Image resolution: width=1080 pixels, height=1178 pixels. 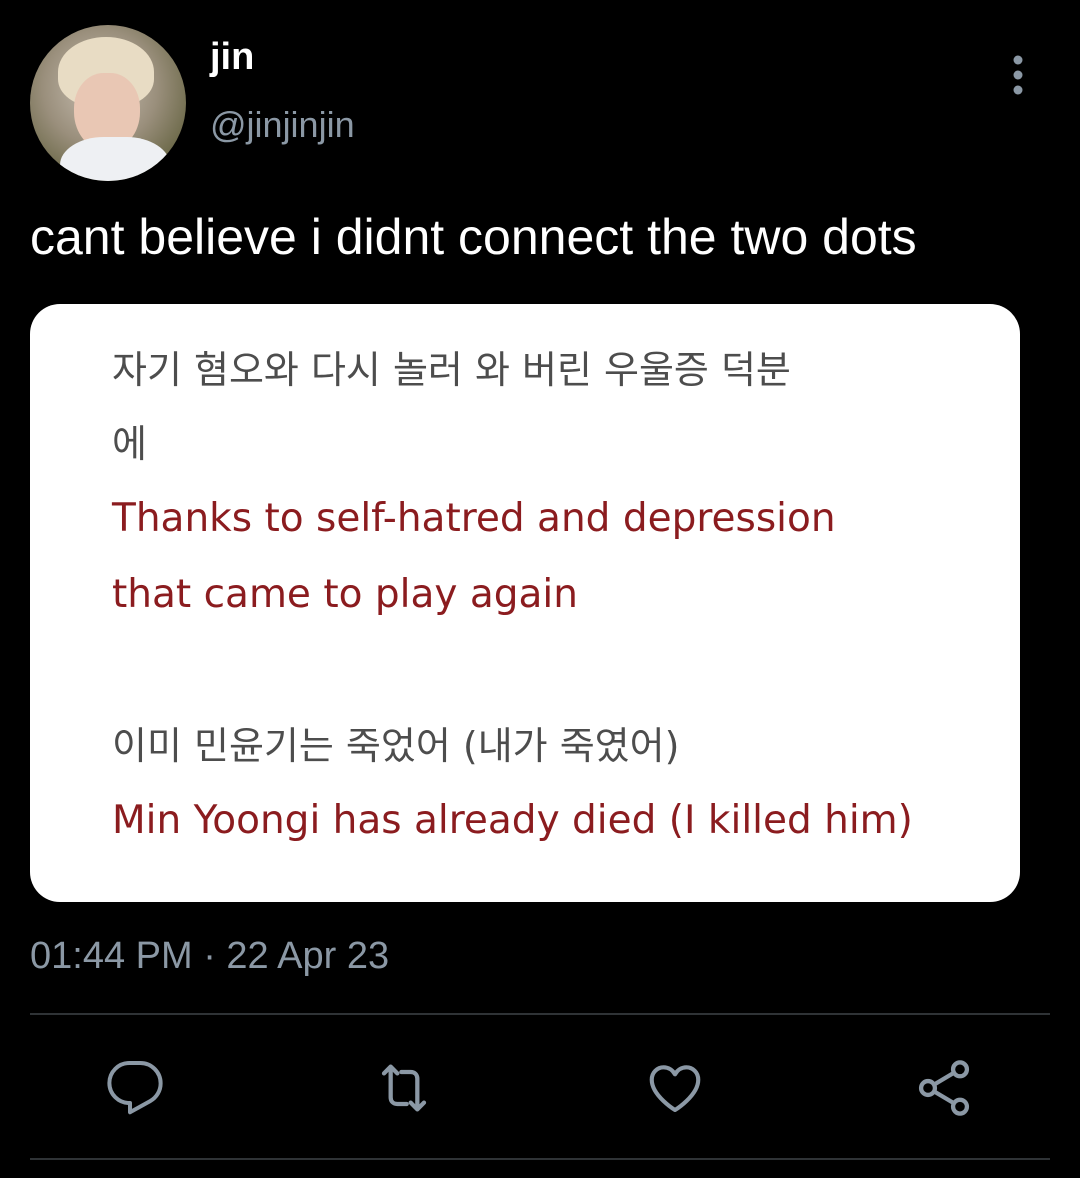 I want to click on heart-icon, so click(x=675, y=1089).